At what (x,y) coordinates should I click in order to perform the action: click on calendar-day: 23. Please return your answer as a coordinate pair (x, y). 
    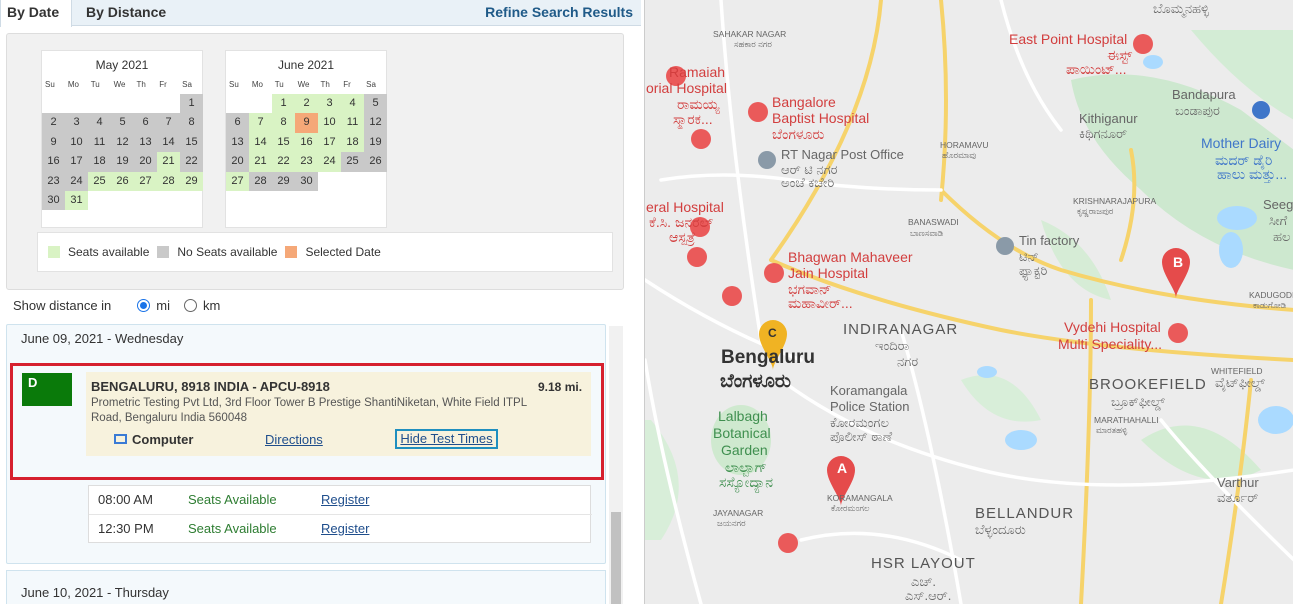
    Looking at the image, I should click on (306, 162).